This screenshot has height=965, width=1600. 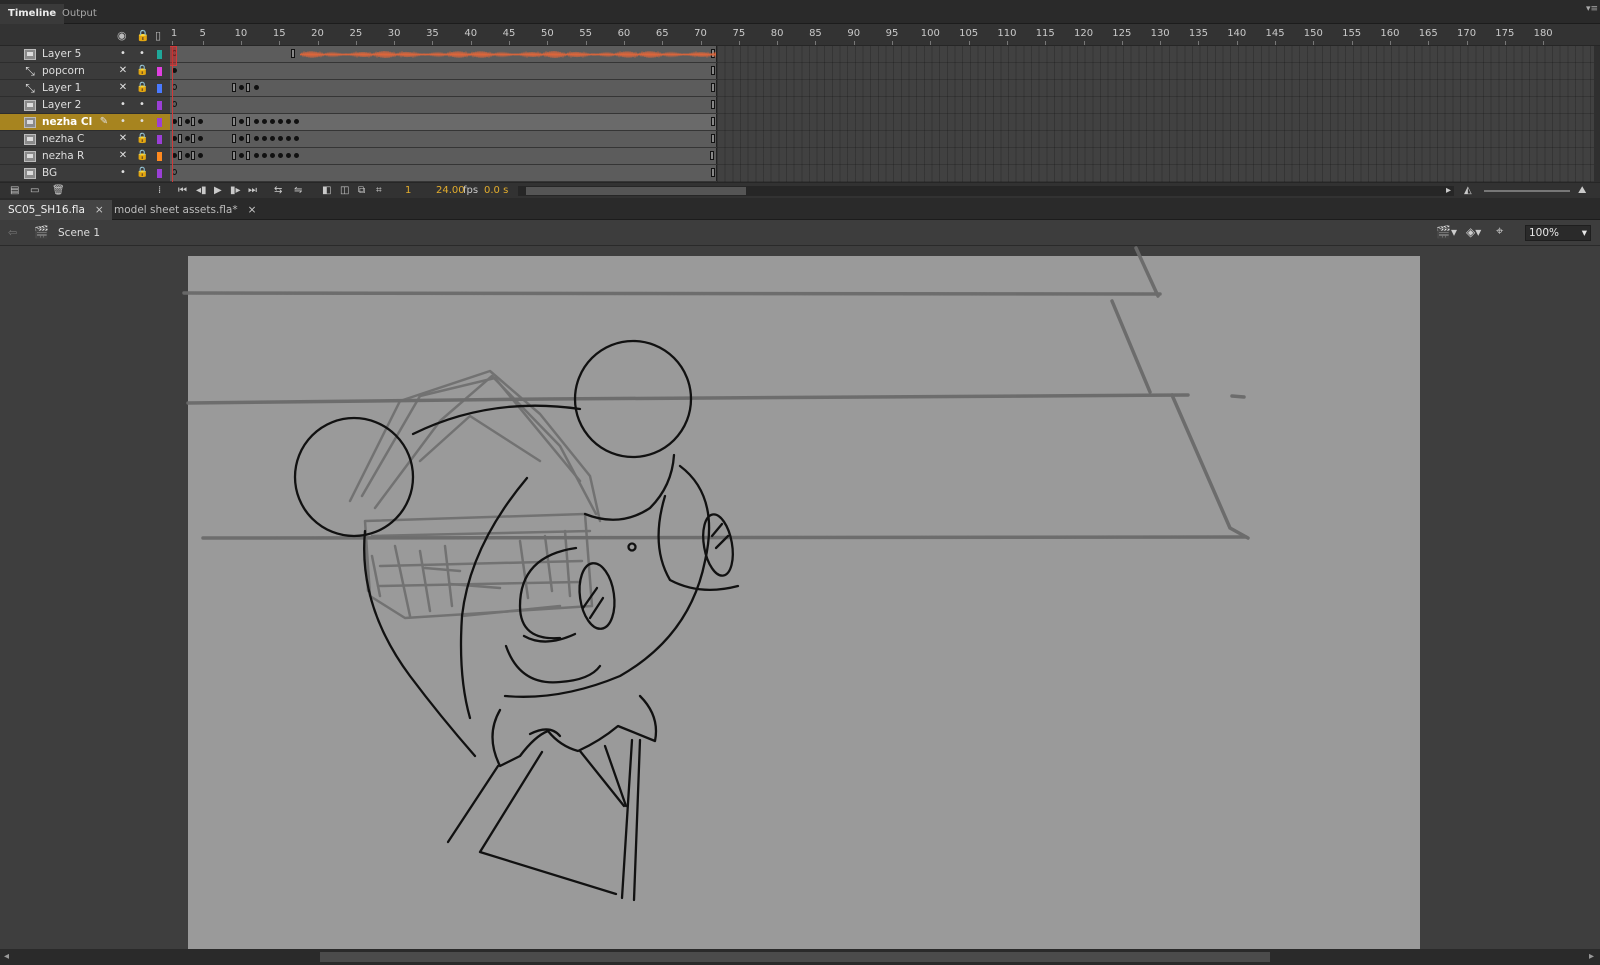 I want to click on layer-name: Layer 1, so click(x=61, y=88).